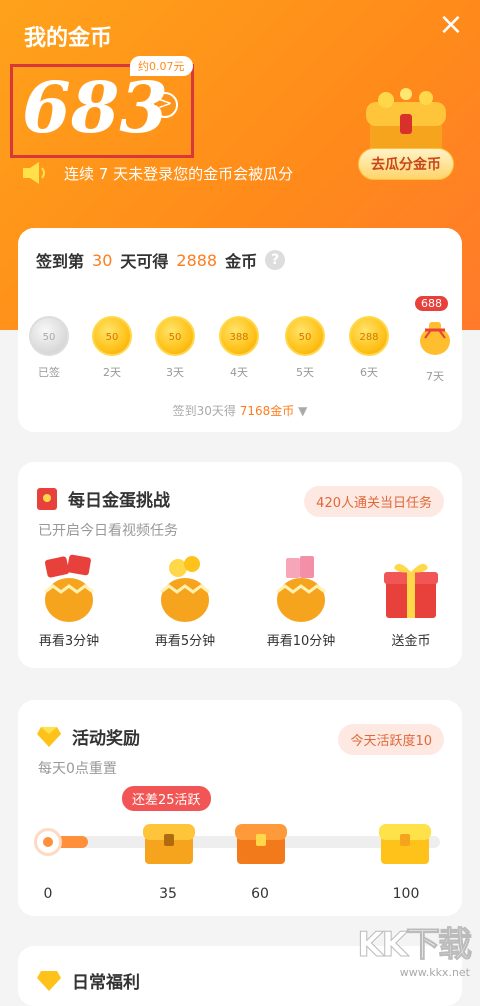 This screenshot has width=480, height=1006. What do you see at coordinates (49, 372) in the screenshot?
I see `day-label: 已签` at bounding box center [49, 372].